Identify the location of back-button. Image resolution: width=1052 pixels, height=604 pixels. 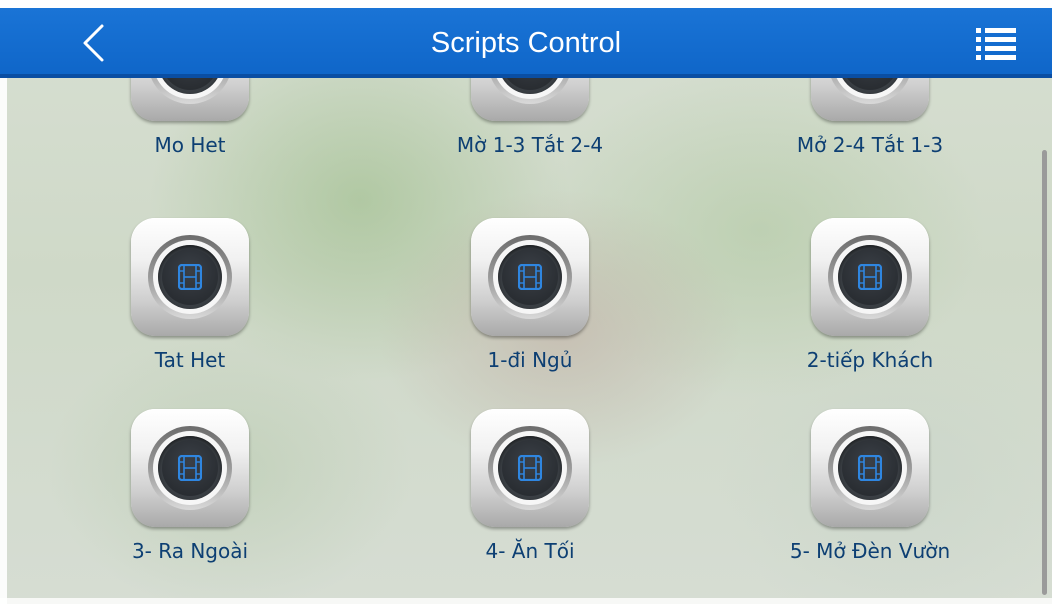
(97, 43).